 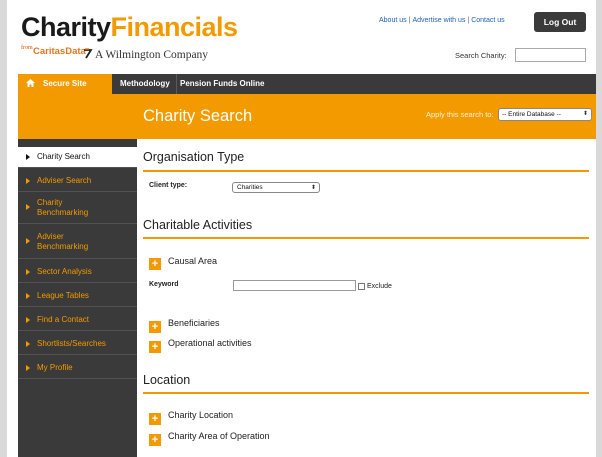 I want to click on search-charity-input, so click(x=550, y=55).